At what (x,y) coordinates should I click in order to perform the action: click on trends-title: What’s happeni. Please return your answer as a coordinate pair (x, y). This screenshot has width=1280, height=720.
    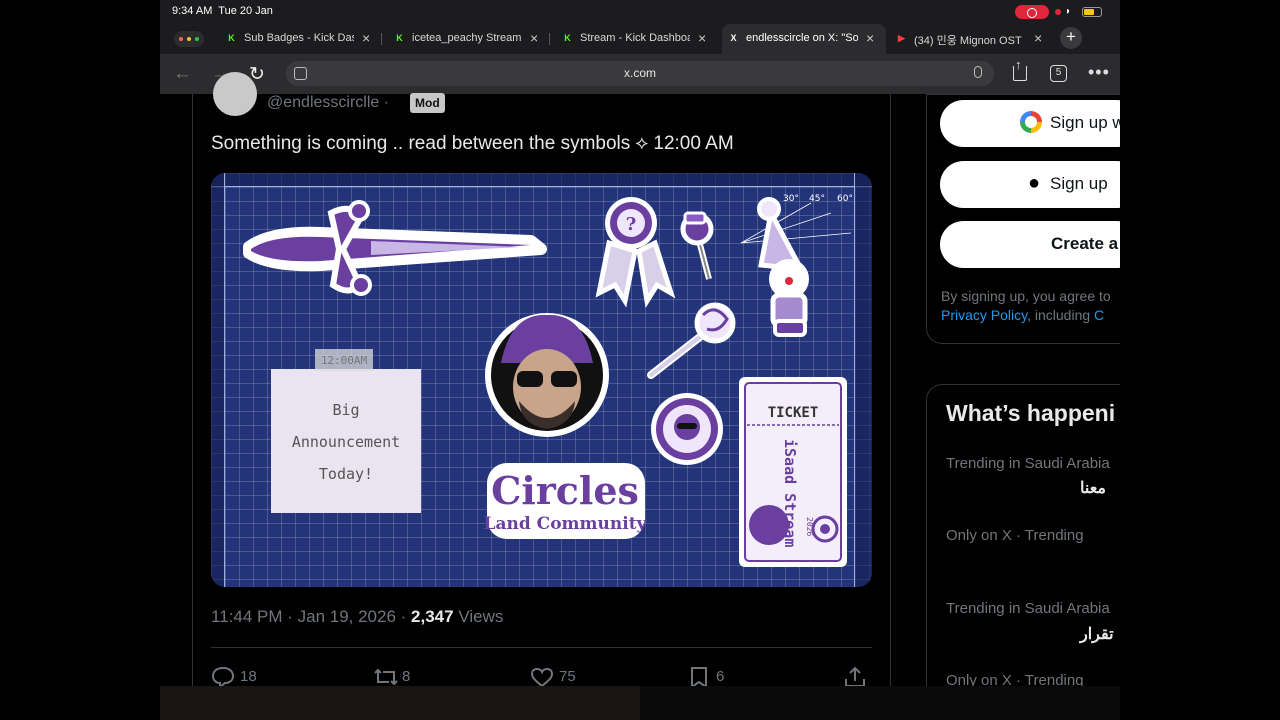
    Looking at the image, I should click on (1031, 413).